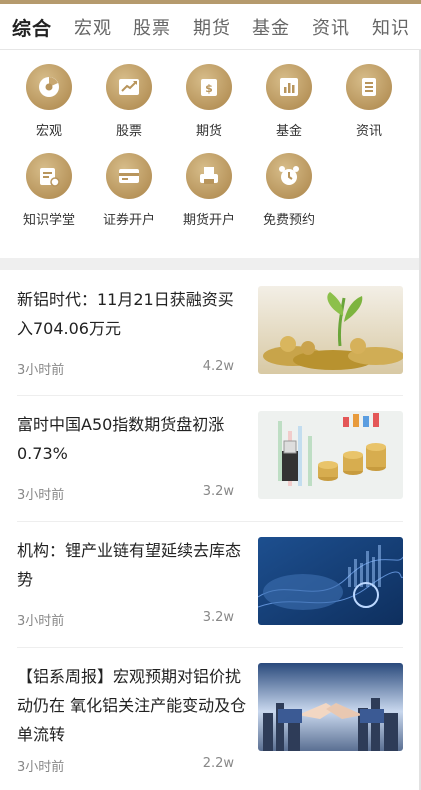 This screenshot has width=421, height=790. What do you see at coordinates (391, 27) in the screenshot?
I see `tab-knowledge: 知识` at bounding box center [391, 27].